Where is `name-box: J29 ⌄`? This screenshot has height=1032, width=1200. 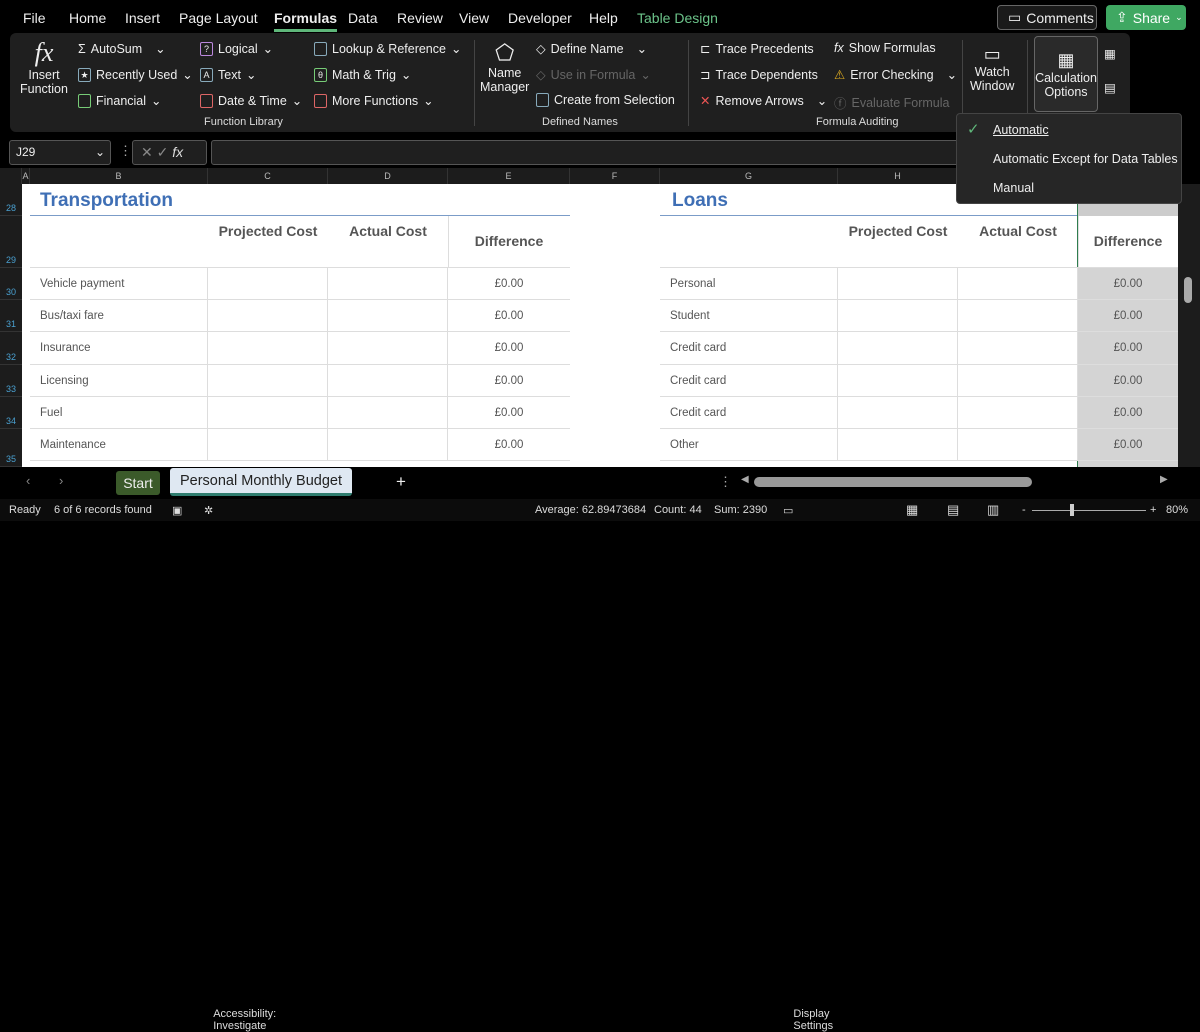
name-box: J29 ⌄ is located at coordinates (60, 152).